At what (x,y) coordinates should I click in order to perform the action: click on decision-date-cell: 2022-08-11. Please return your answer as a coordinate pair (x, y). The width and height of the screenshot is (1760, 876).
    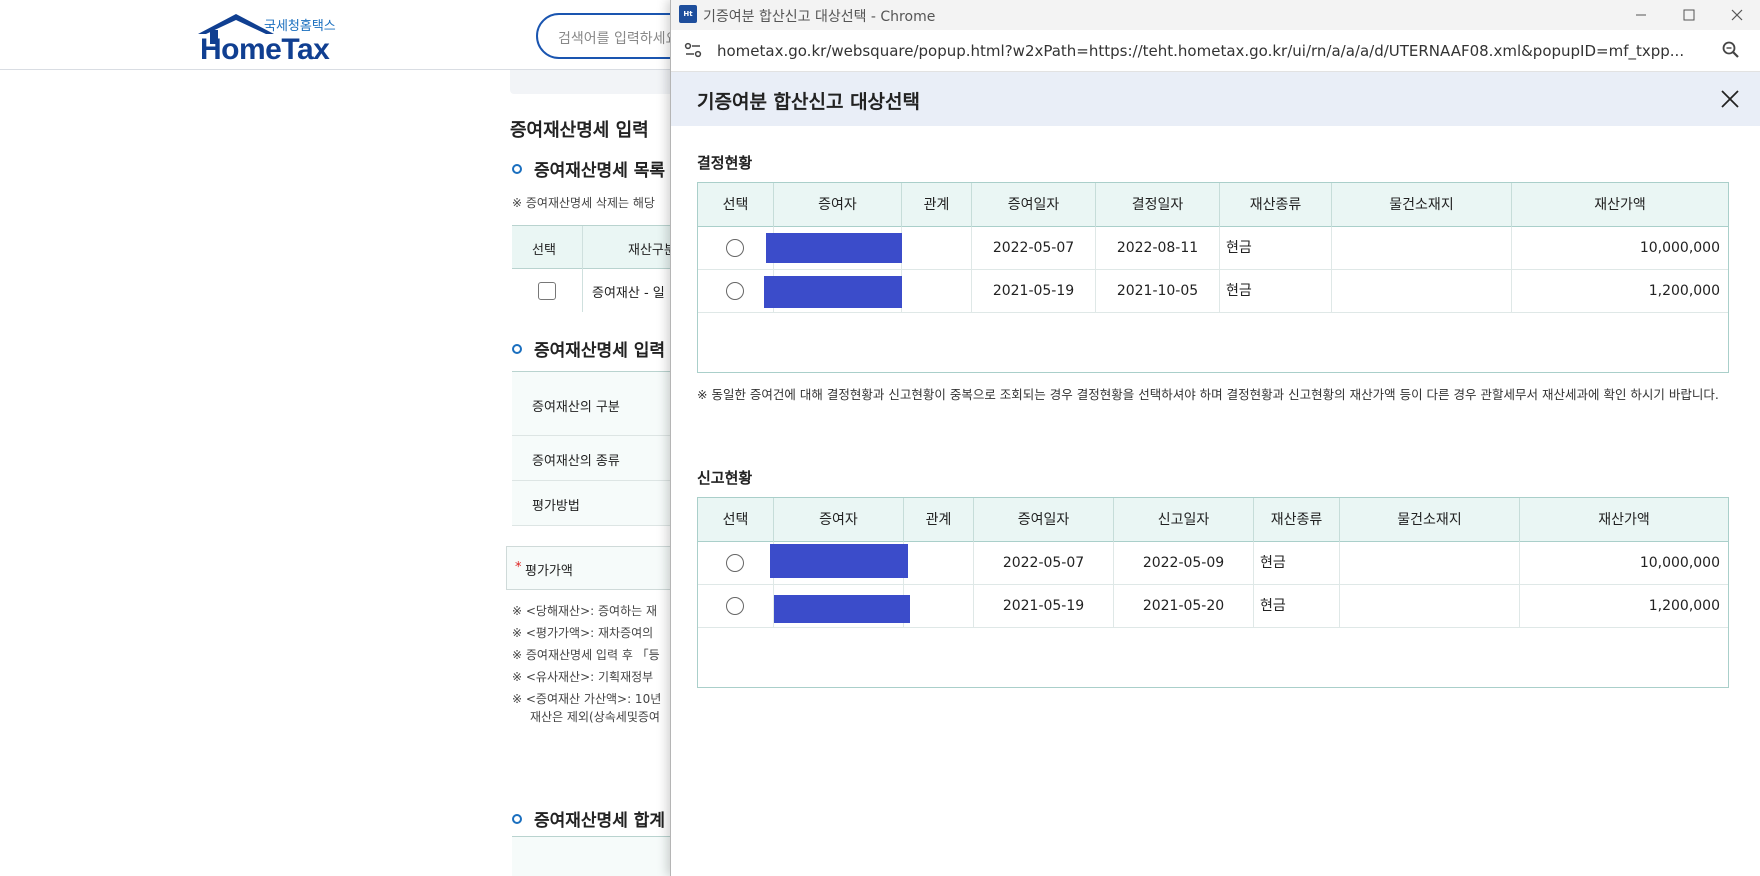
    Looking at the image, I should click on (1158, 248).